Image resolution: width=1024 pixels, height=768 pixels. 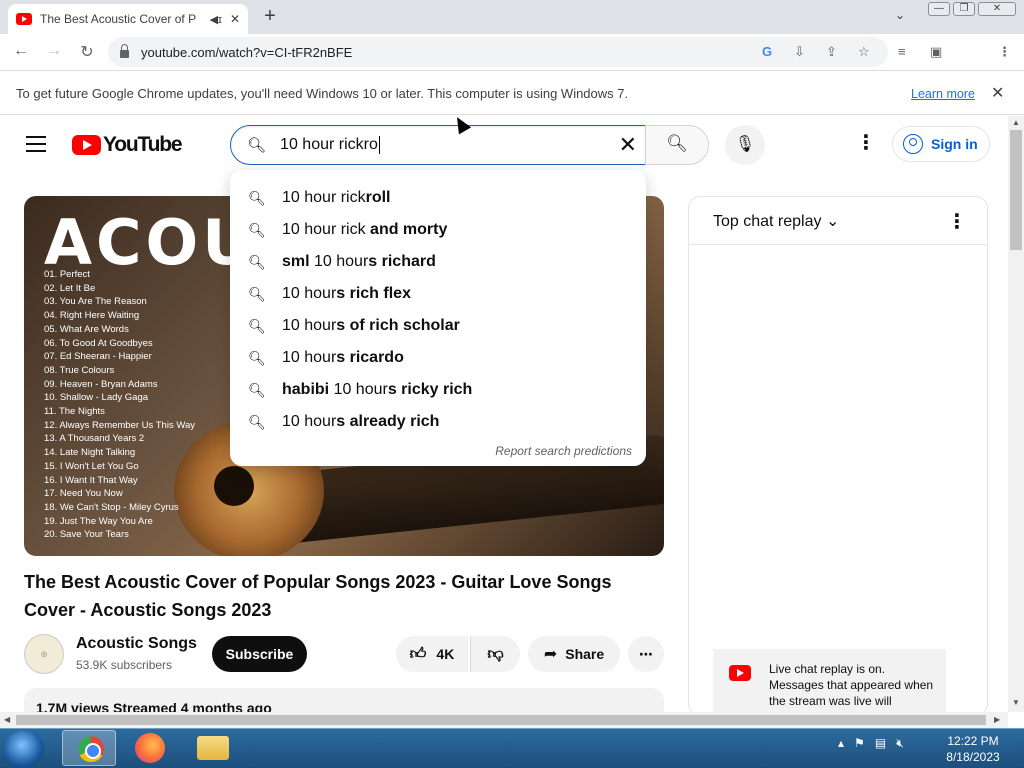 What do you see at coordinates (94, 439) in the screenshot?
I see `track-item: 13. A Thousand Years 2` at bounding box center [94, 439].